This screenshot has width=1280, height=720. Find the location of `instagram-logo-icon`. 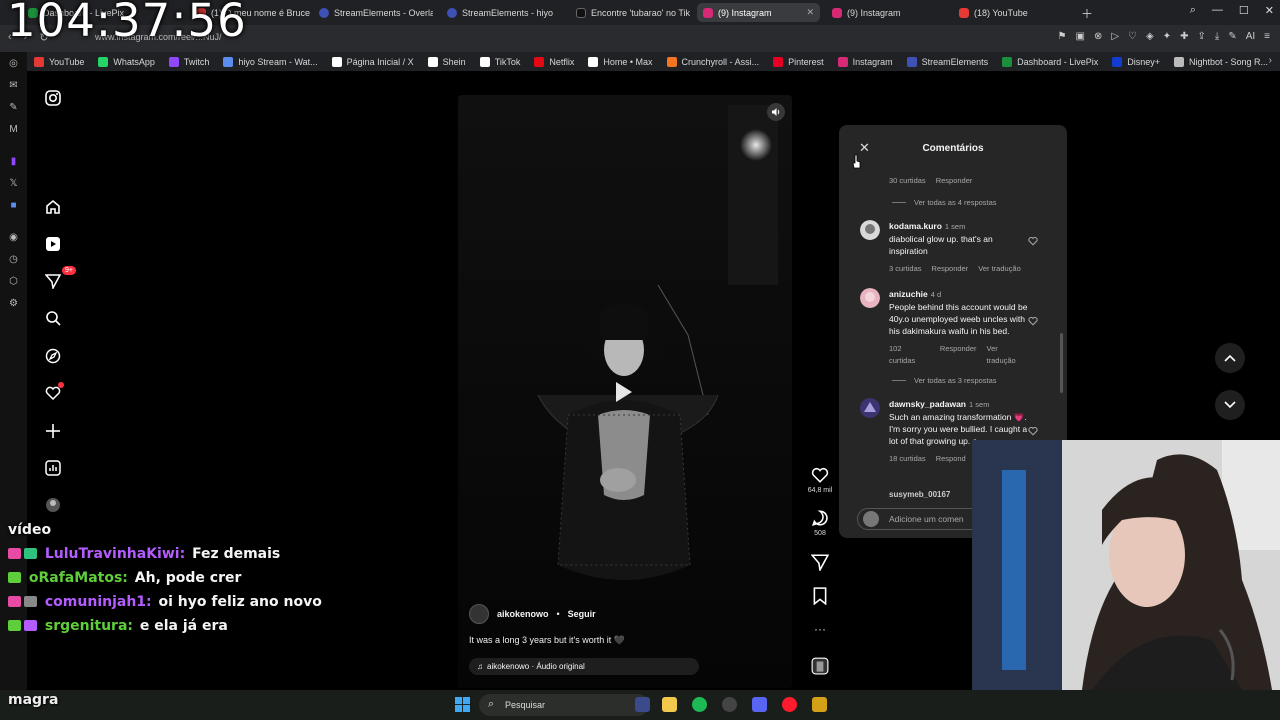

instagram-logo-icon is located at coordinates (53, 98).